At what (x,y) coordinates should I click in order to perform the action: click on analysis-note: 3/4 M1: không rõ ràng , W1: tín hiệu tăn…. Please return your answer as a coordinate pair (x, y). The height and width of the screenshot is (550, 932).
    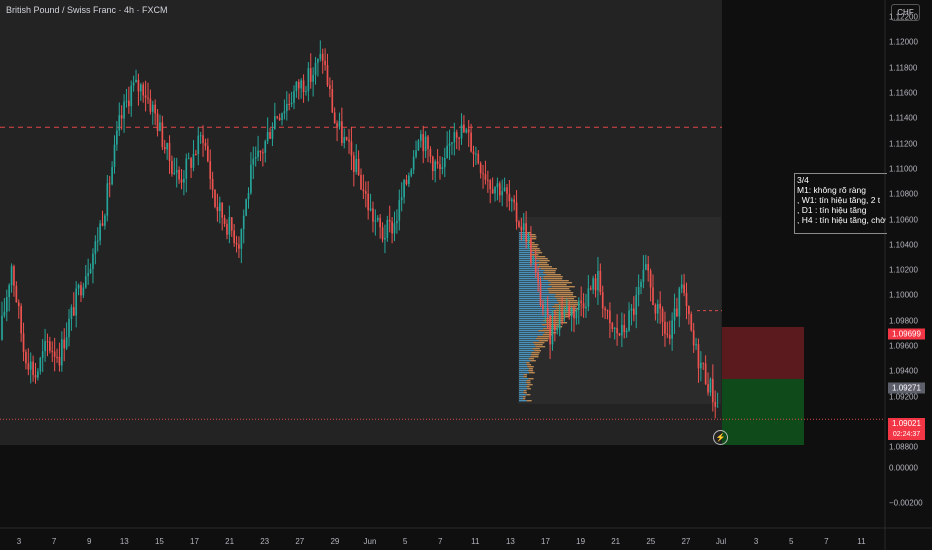
    Looking at the image, I should click on (840, 203).